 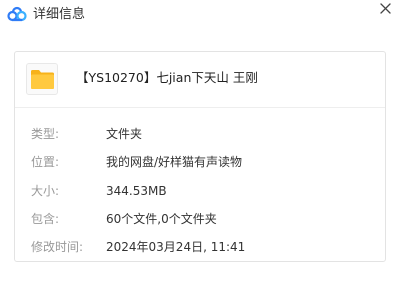 I want to click on folder-name: 【YS10270】七jian下天山 王刚, so click(x=167, y=77).